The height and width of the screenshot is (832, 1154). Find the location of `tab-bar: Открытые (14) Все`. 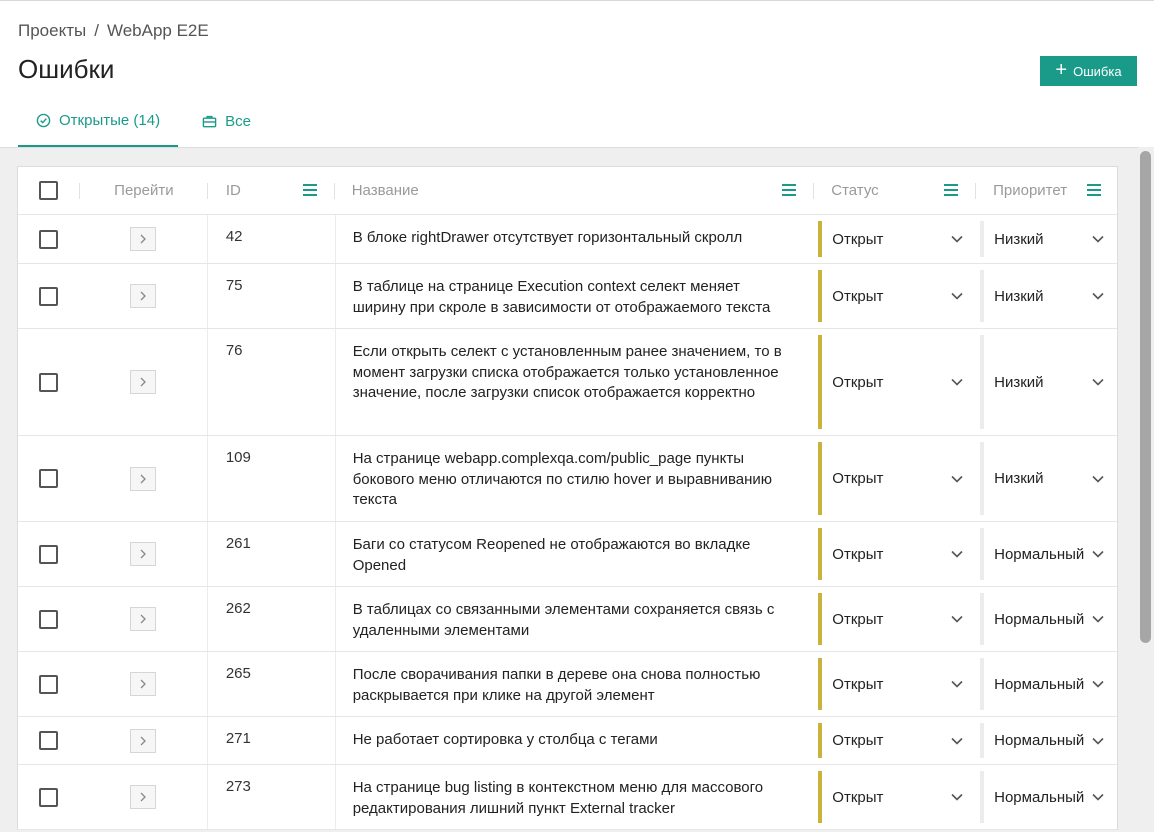

tab-bar: Открытые (14) Все is located at coordinates (137, 121).